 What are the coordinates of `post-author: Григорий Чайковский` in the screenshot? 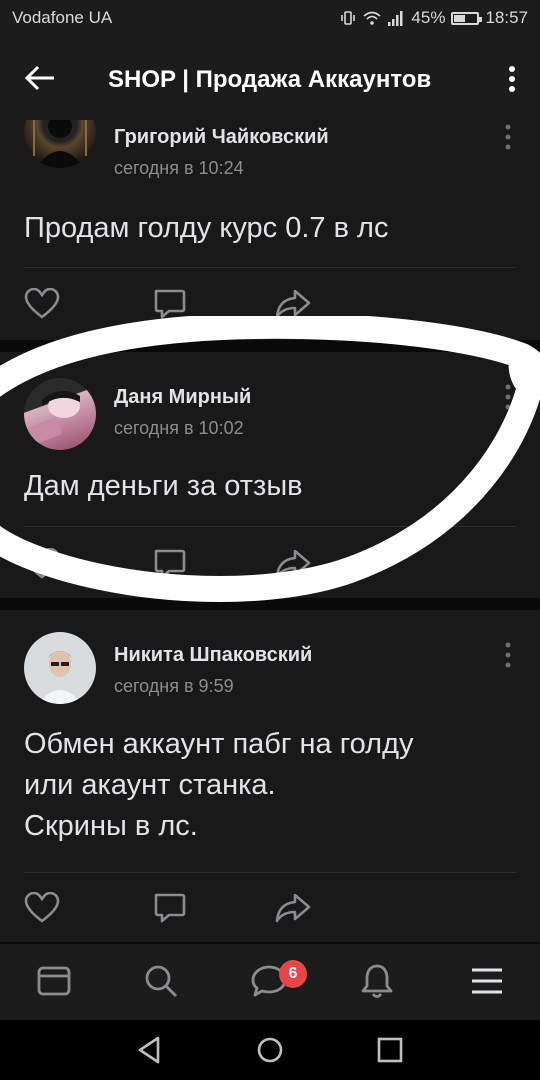 It's located at (221, 137).